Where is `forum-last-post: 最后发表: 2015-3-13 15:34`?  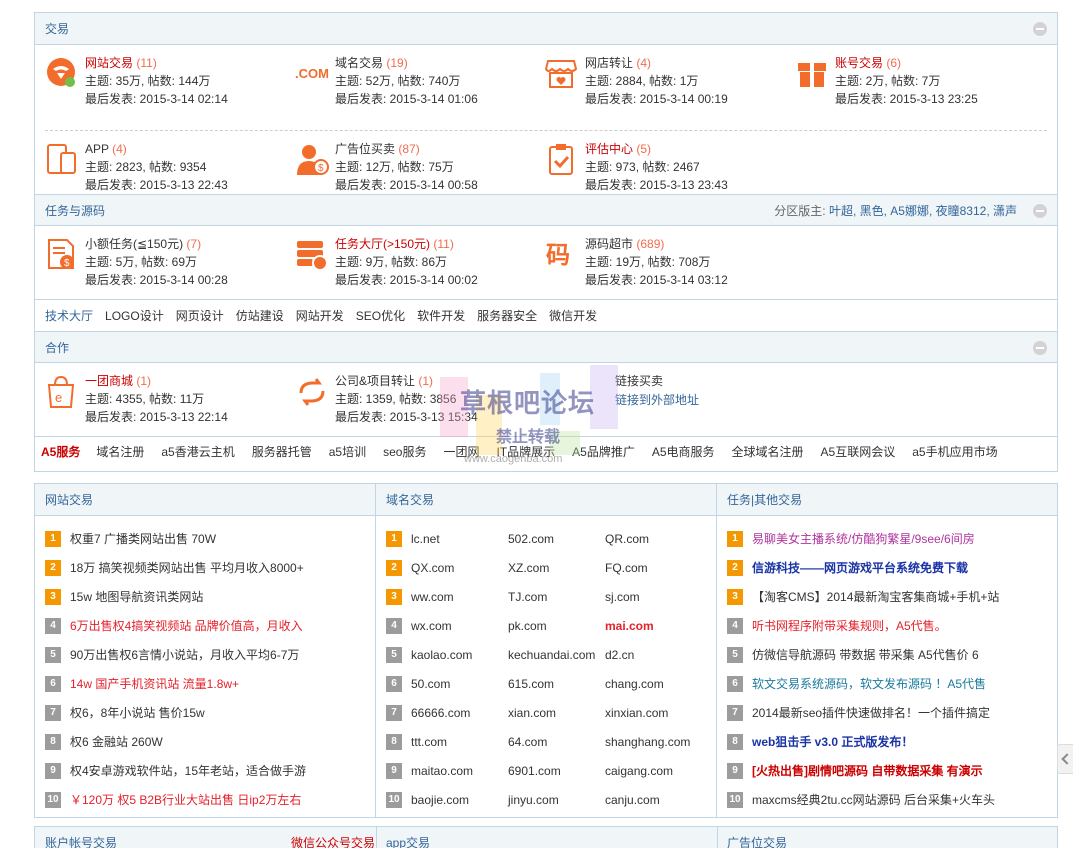 forum-last-post: 最后发表: 2015-3-13 15:34 is located at coordinates (406, 417).